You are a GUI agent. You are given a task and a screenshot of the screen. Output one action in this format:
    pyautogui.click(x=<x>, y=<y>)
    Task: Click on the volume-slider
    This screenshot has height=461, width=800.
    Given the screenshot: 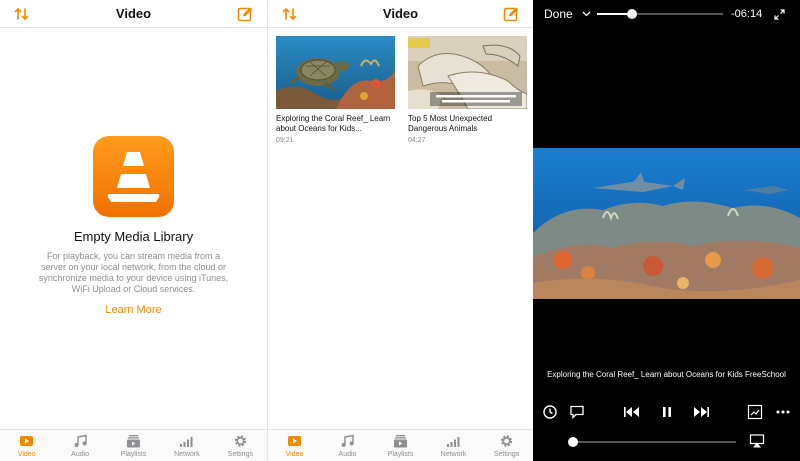 What is the action you would take?
    pyautogui.click(x=652, y=442)
    